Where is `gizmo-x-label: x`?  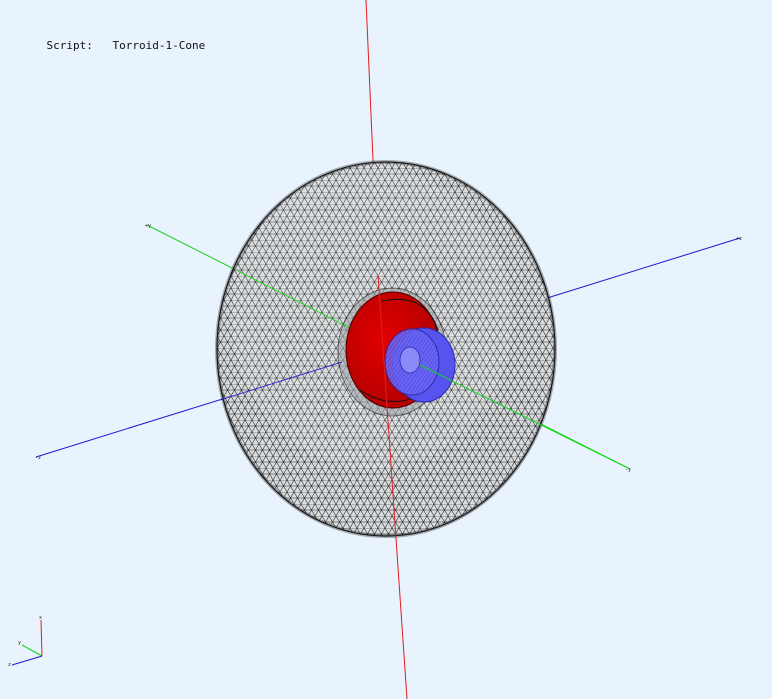 gizmo-x-label: x is located at coordinates (40, 618).